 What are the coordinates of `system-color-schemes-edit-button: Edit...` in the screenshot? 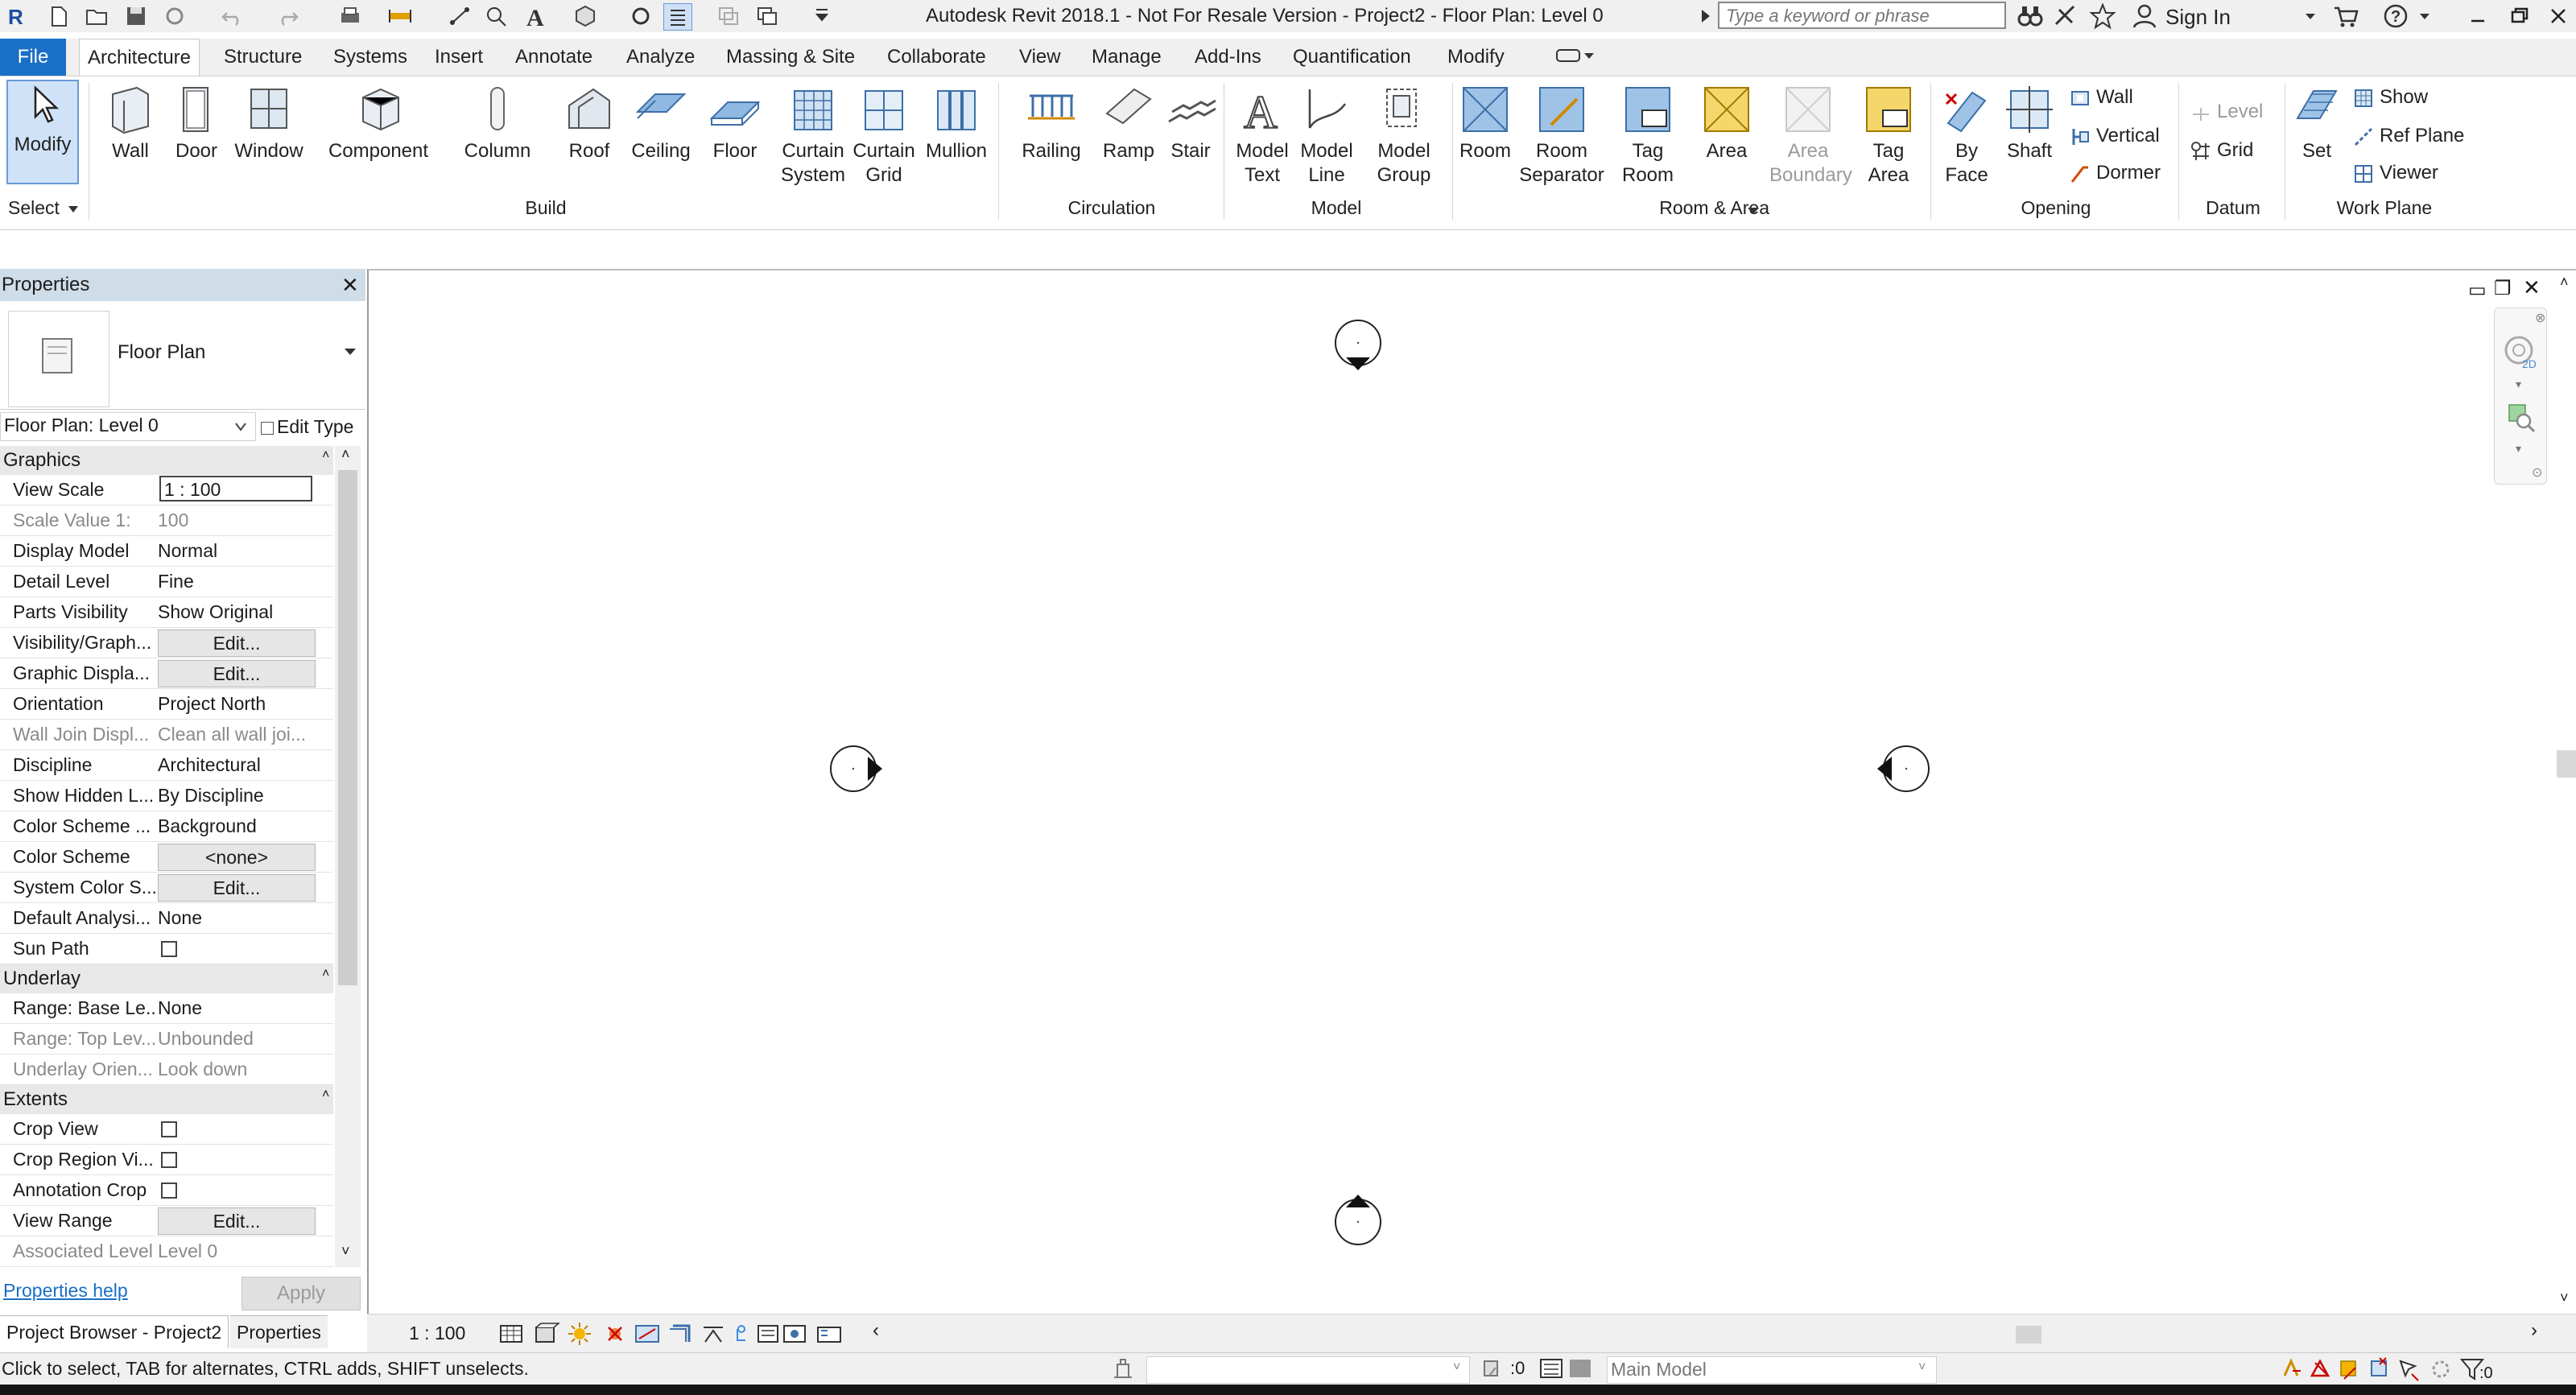 It's located at (237, 888).